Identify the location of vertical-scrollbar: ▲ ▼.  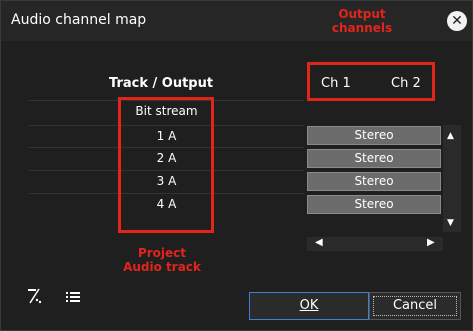
(452, 178).